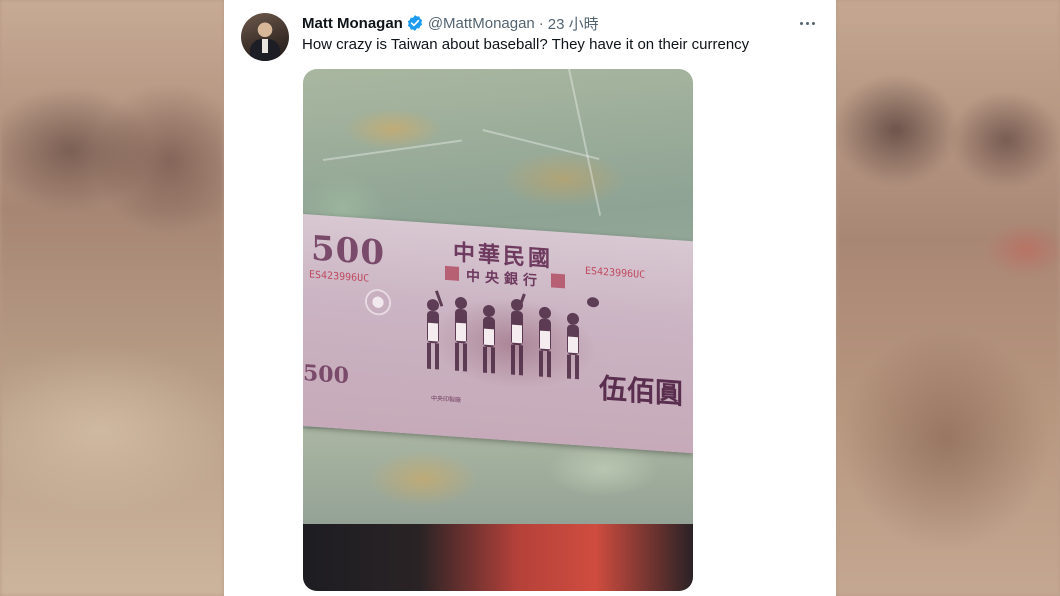  I want to click on banknote-denomination-small: 500, so click(326, 375).